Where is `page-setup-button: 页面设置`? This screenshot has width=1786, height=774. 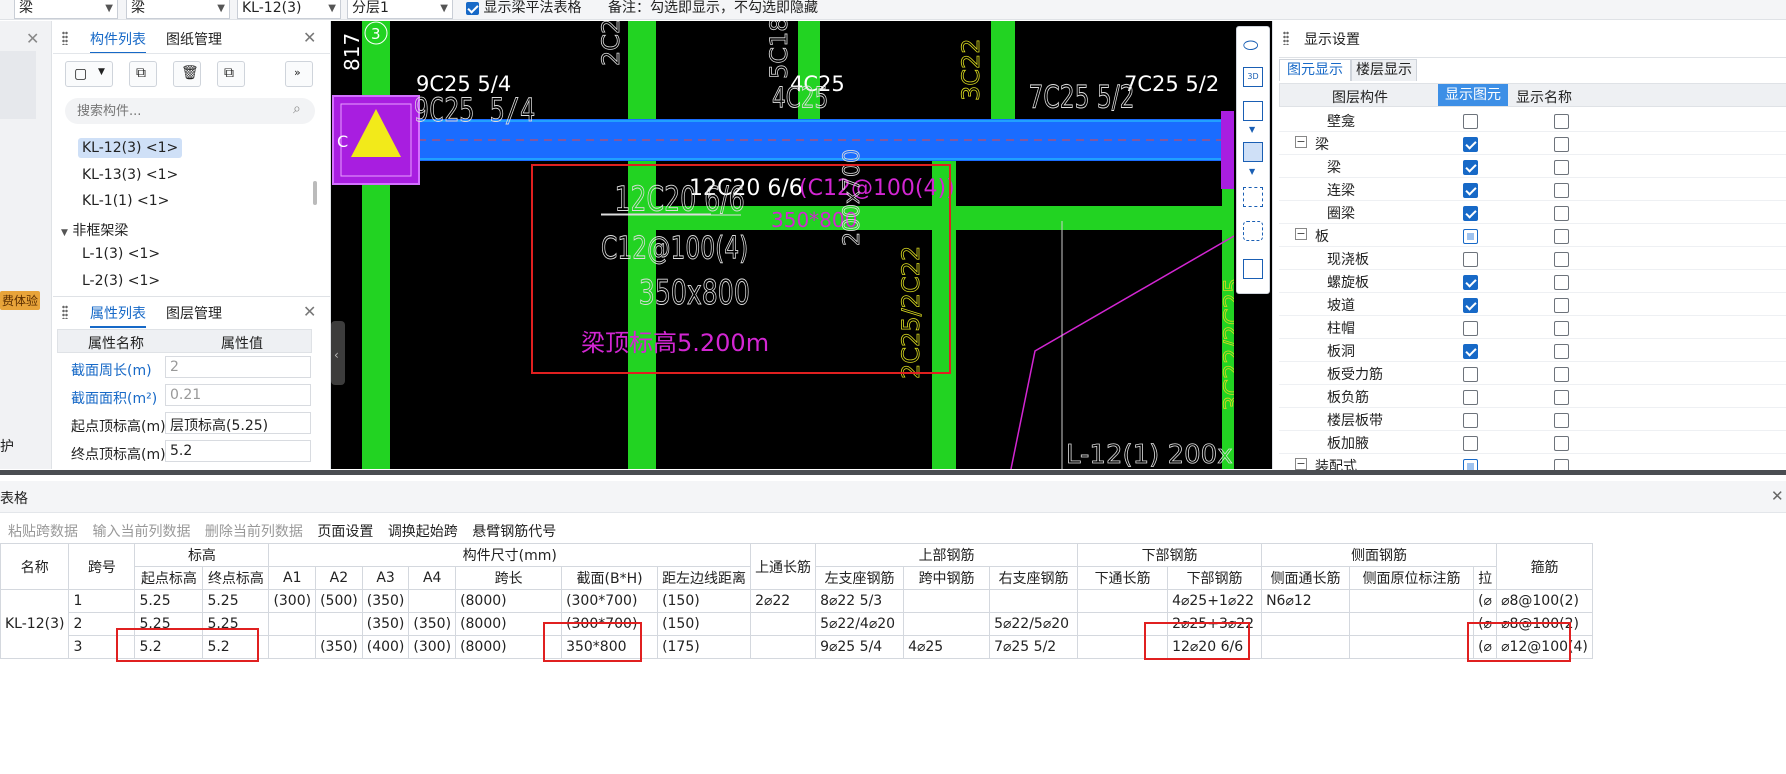 page-setup-button: 页面设置 is located at coordinates (345, 532).